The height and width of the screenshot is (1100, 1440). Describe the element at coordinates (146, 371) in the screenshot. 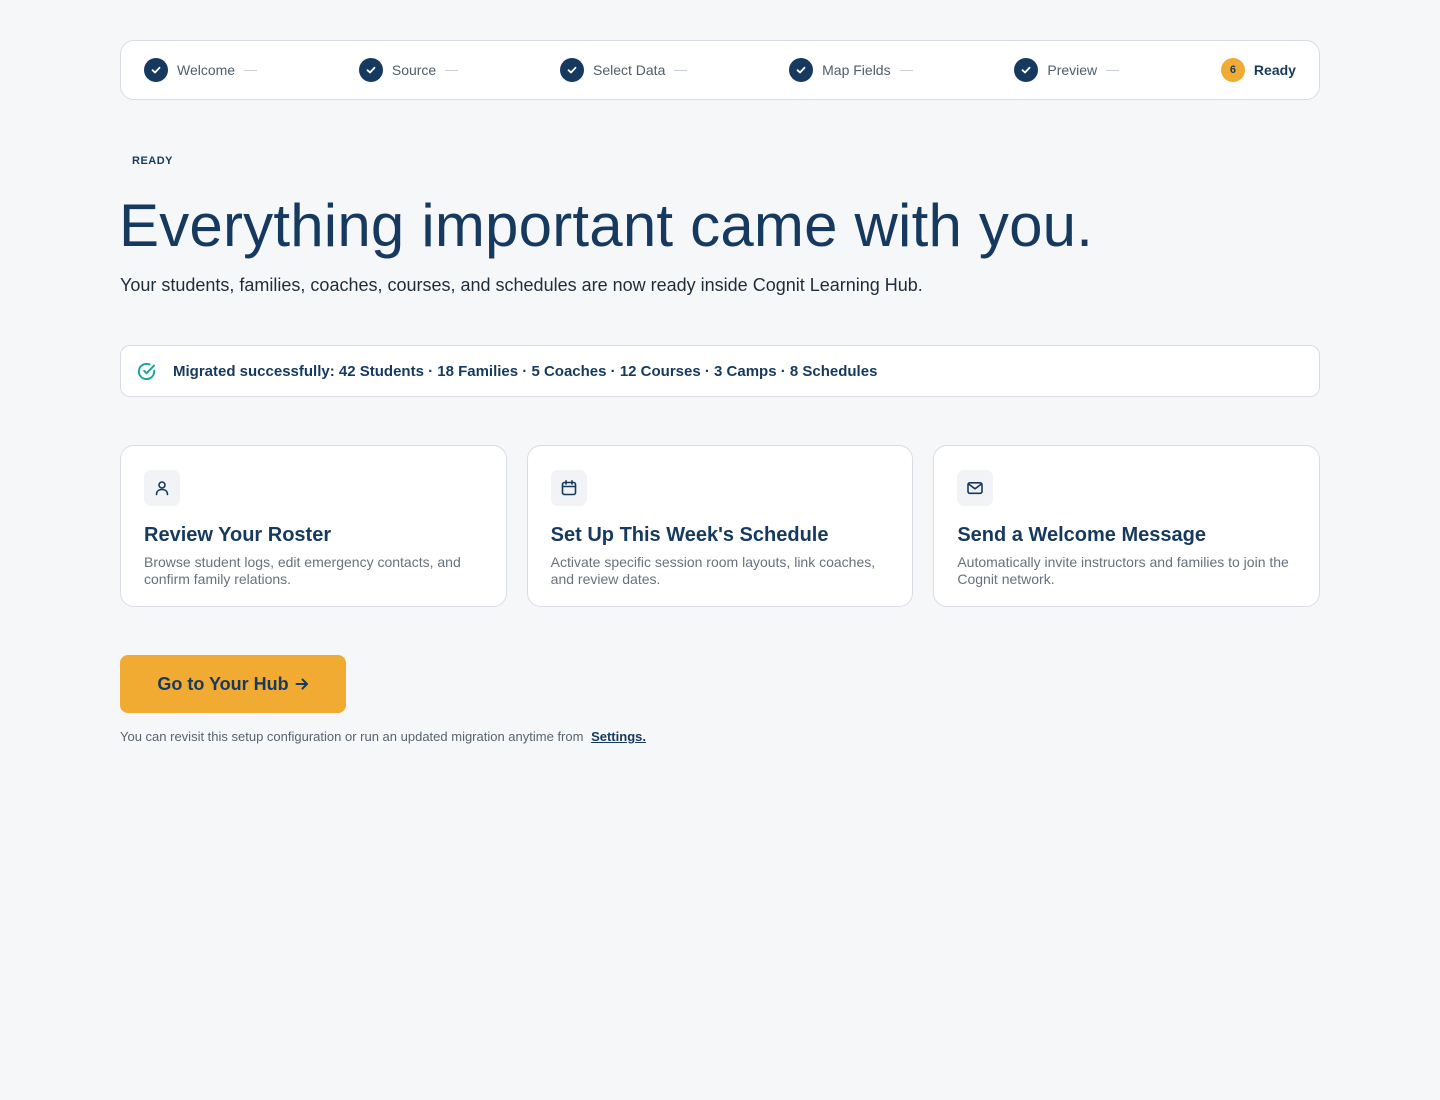

I see `check-circle-icon` at that location.